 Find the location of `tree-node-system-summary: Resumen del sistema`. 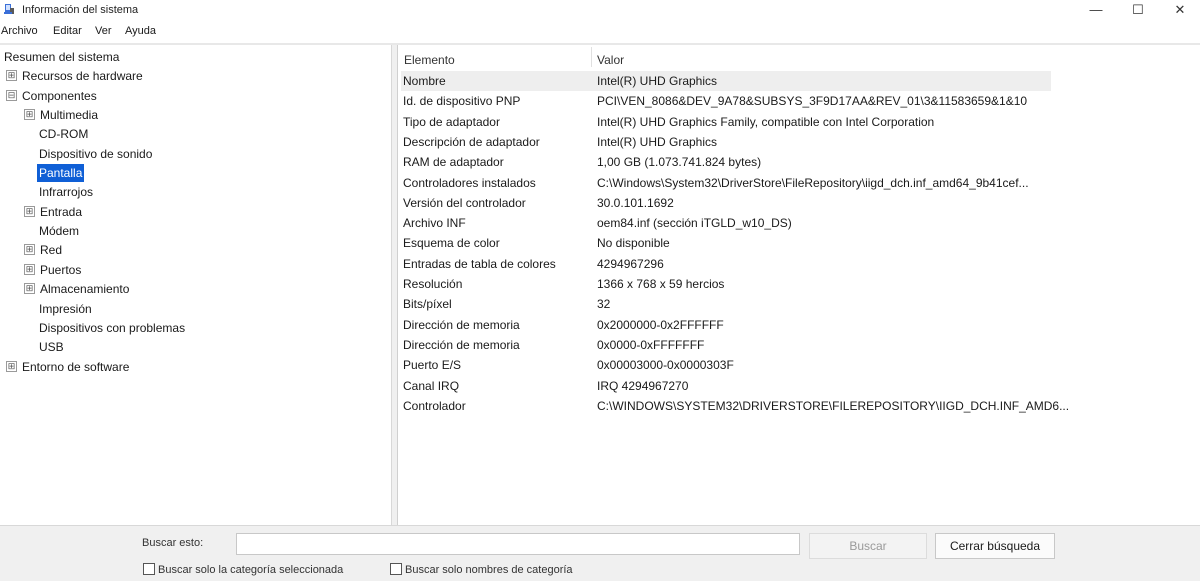

tree-node-system-summary: Resumen del sistema is located at coordinates (61, 57).